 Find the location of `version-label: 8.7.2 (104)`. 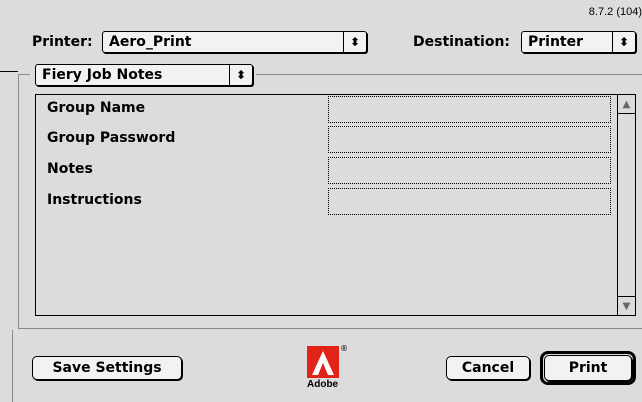

version-label: 8.7.2 (104) is located at coordinates (615, 12).